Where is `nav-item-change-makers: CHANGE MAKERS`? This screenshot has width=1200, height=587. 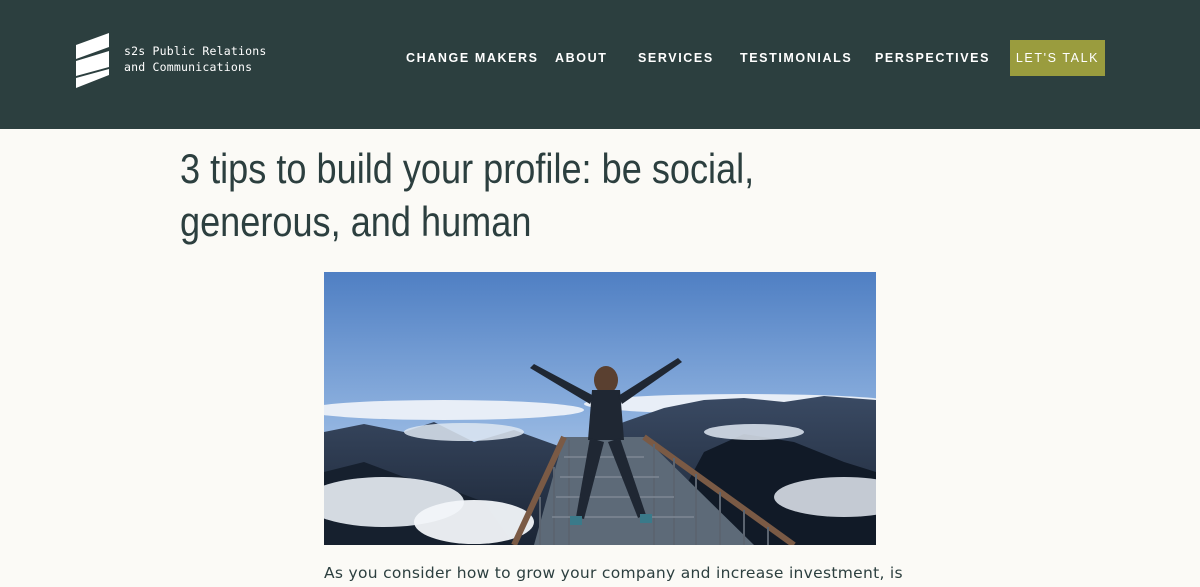 nav-item-change-makers: CHANGE MAKERS is located at coordinates (472, 58).